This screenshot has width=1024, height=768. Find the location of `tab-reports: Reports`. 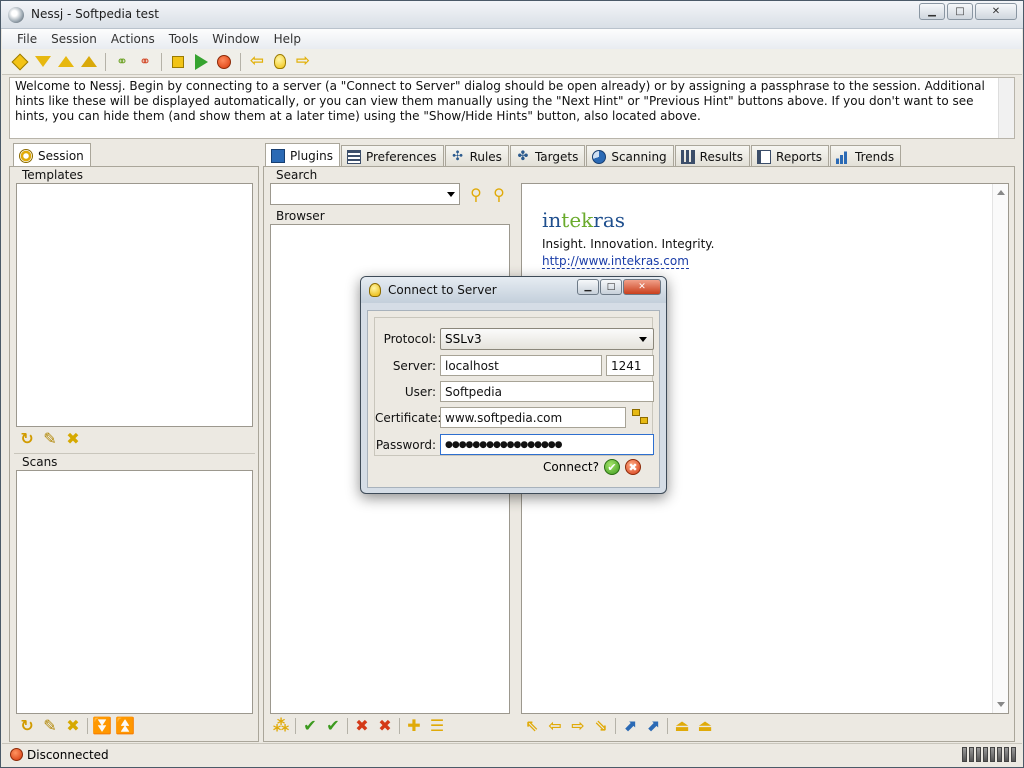

tab-reports: Reports is located at coordinates (790, 156).